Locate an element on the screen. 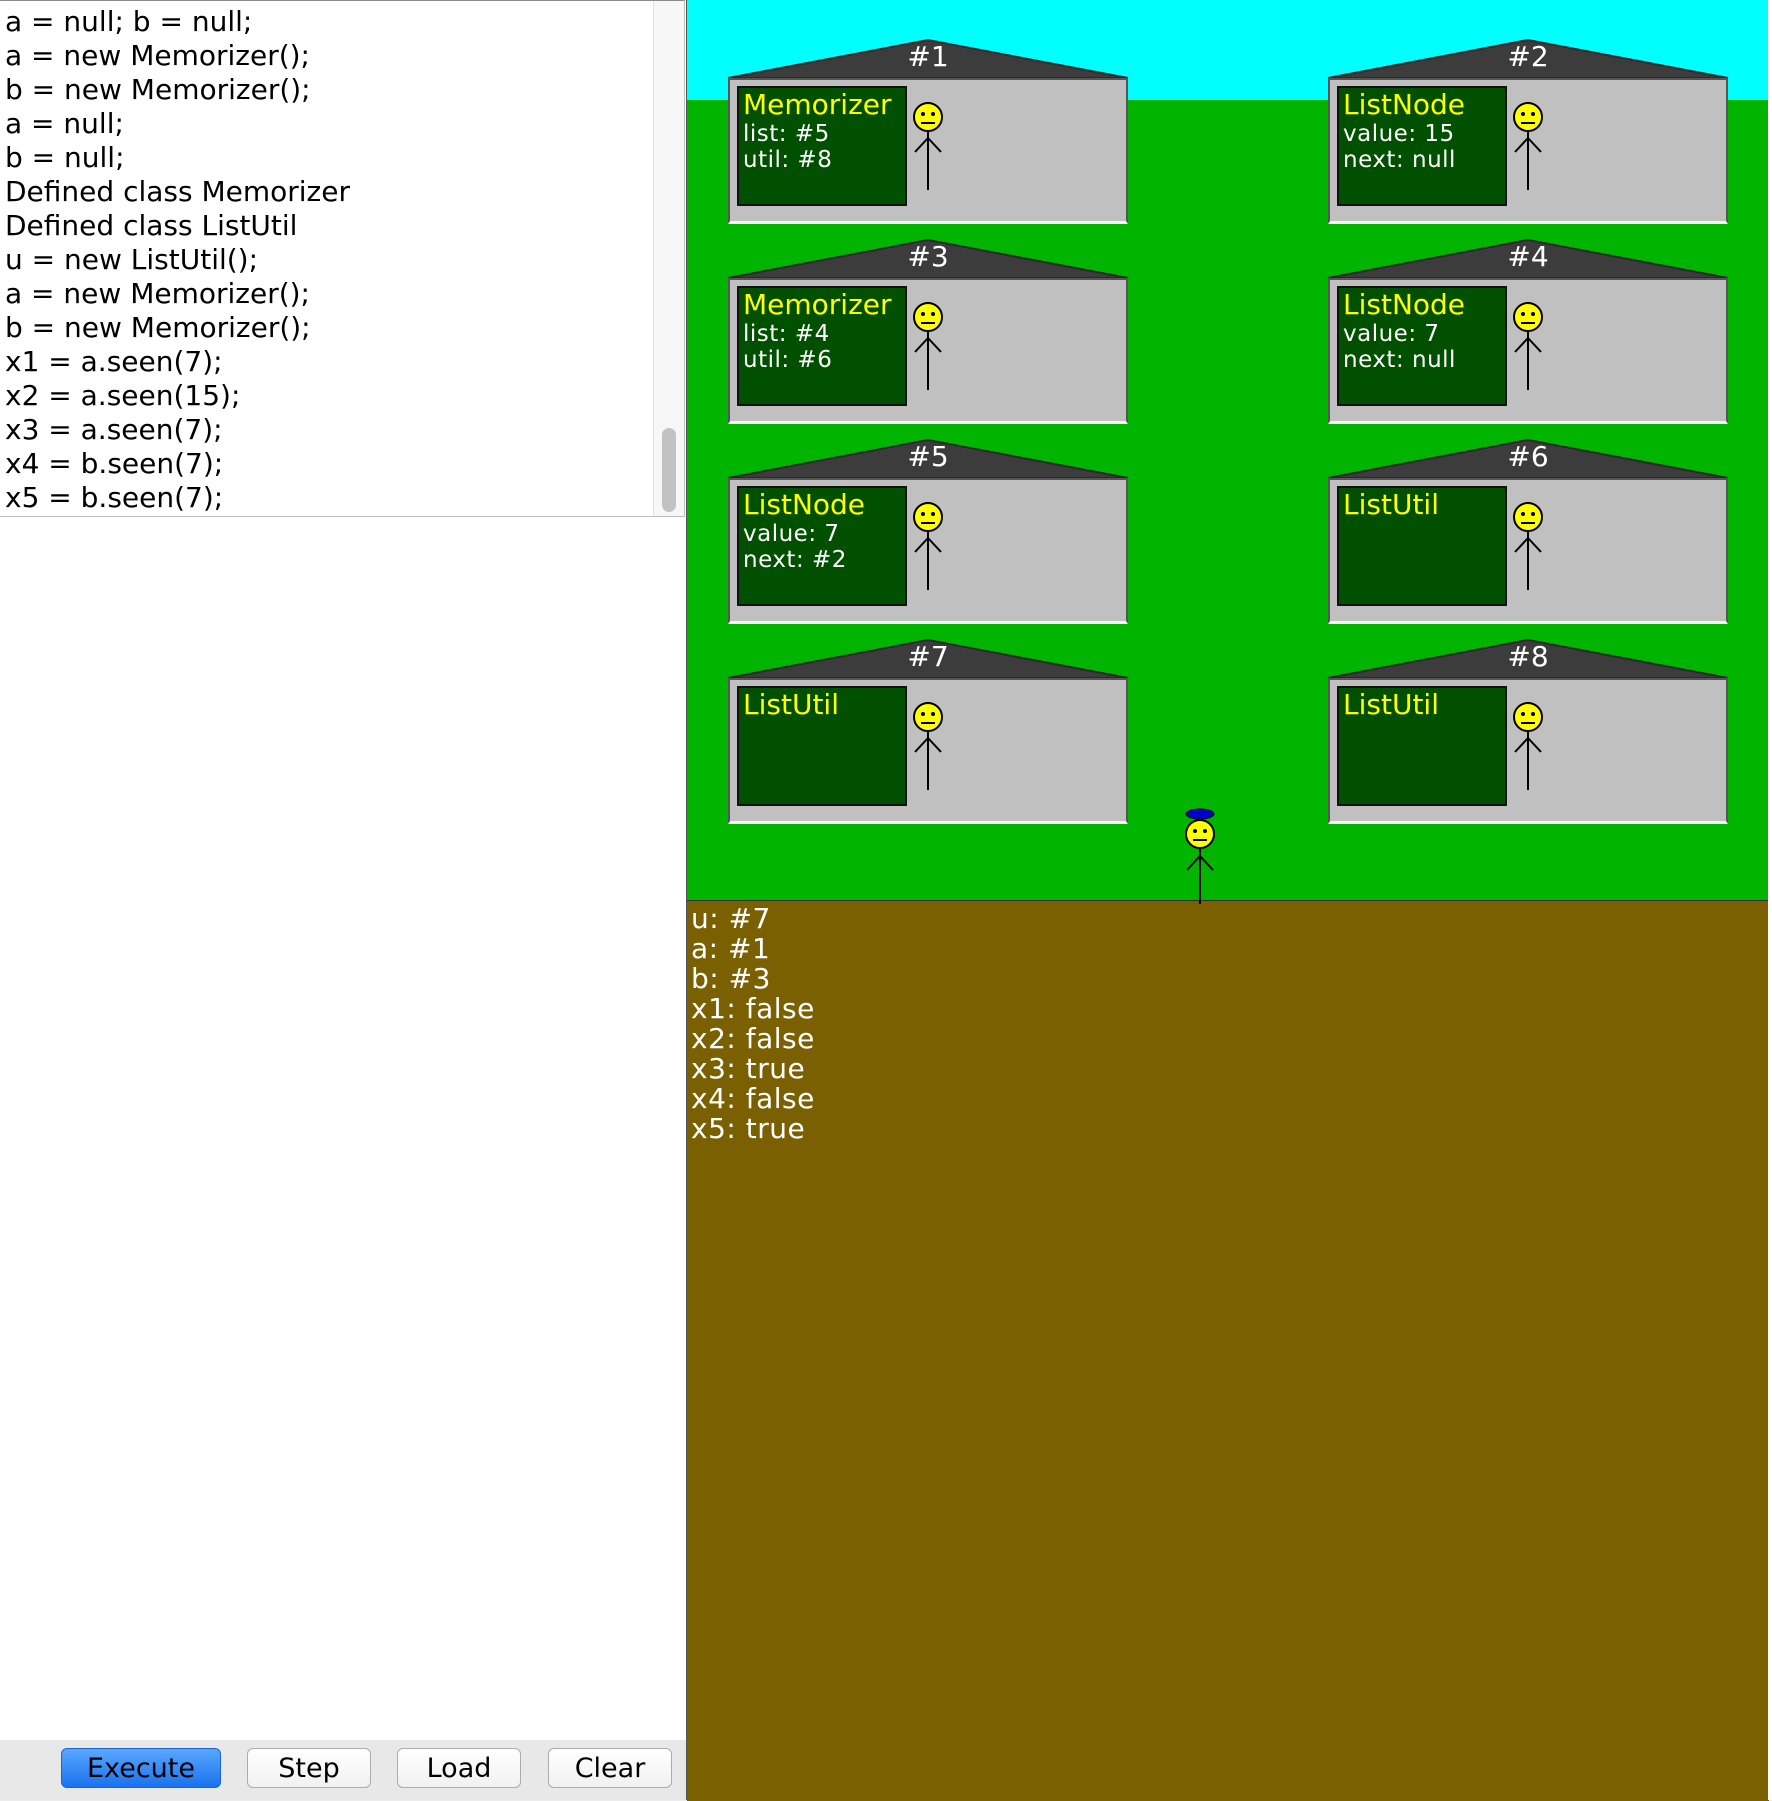  history-line: b = null; is located at coordinates (65, 157).